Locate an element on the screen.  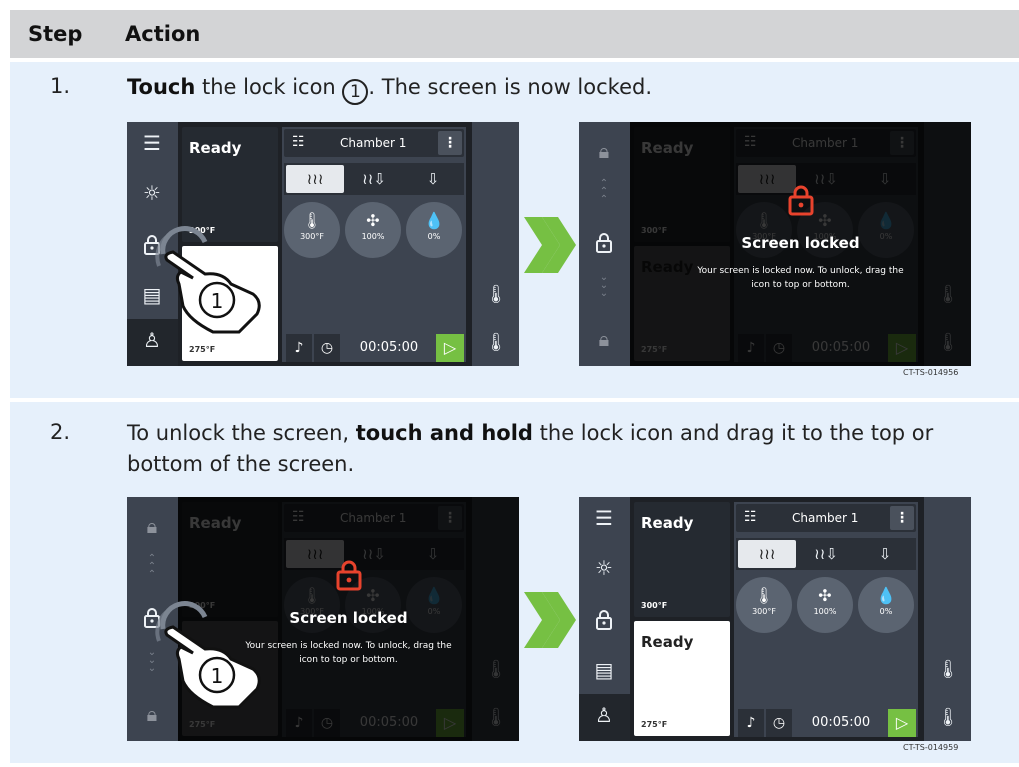
user-icon: ♙ is located at coordinates (604, 715).